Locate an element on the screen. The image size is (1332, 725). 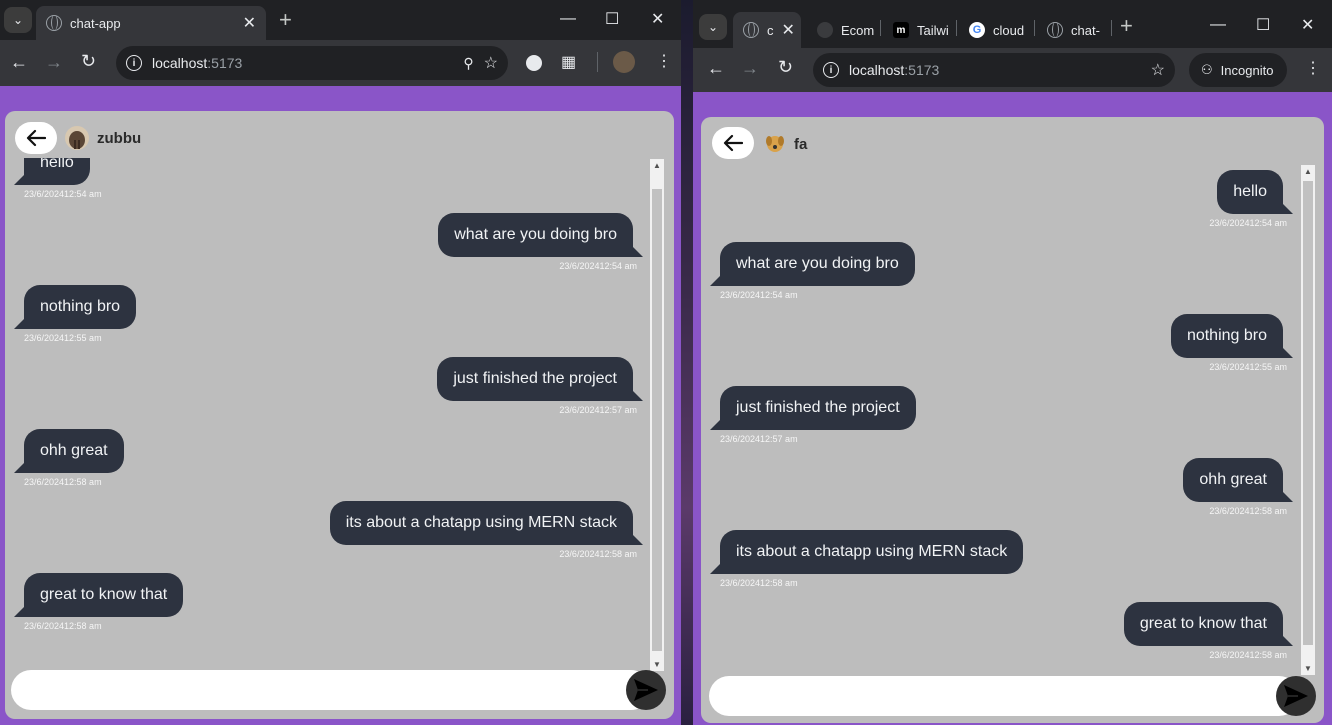
address-bar: i localhost:5173 ☆ is located at coordinates (994, 70).